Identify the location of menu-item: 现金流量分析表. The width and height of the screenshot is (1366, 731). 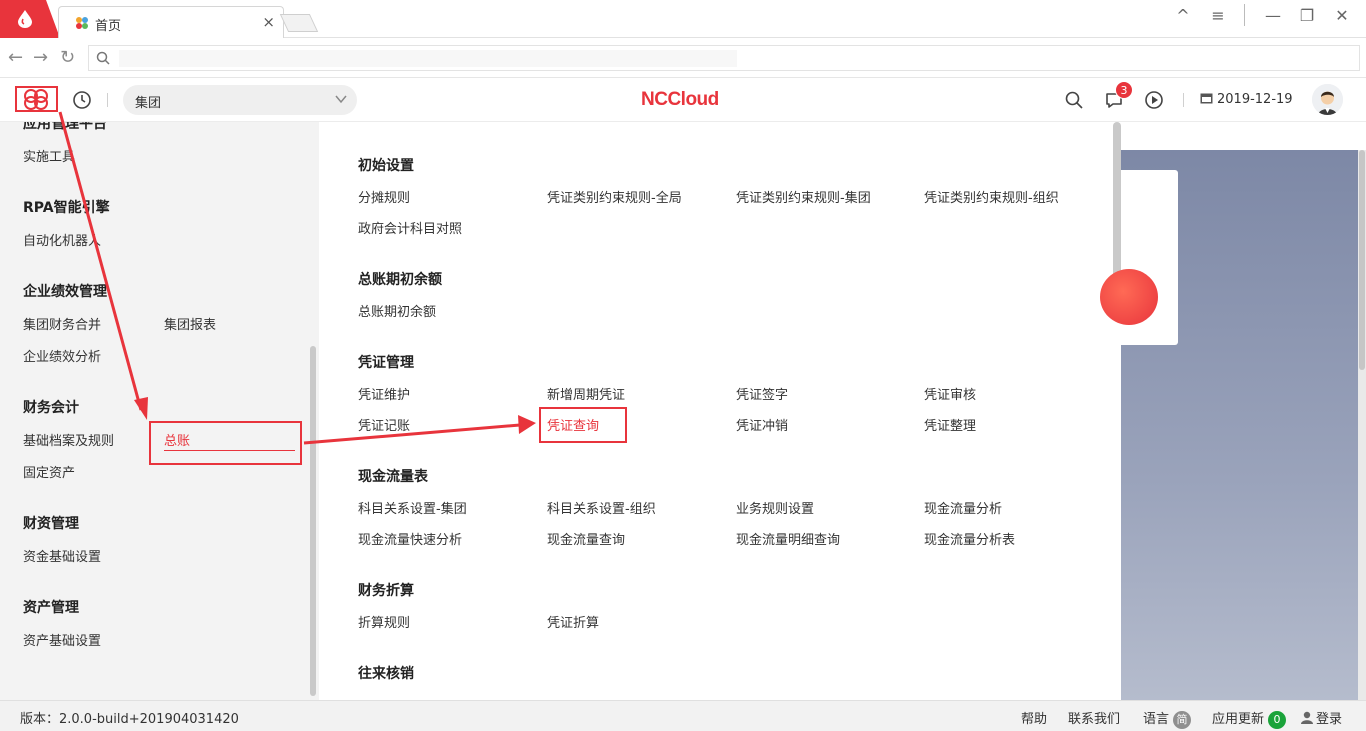
(969, 538).